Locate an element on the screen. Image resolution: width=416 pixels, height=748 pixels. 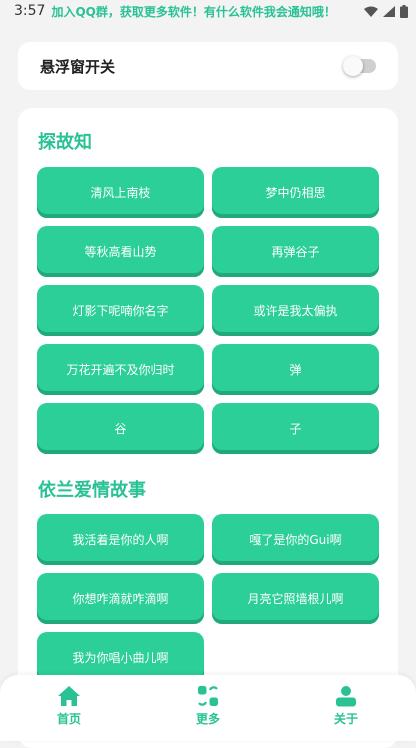
toggle-knob is located at coordinates (353, 66).